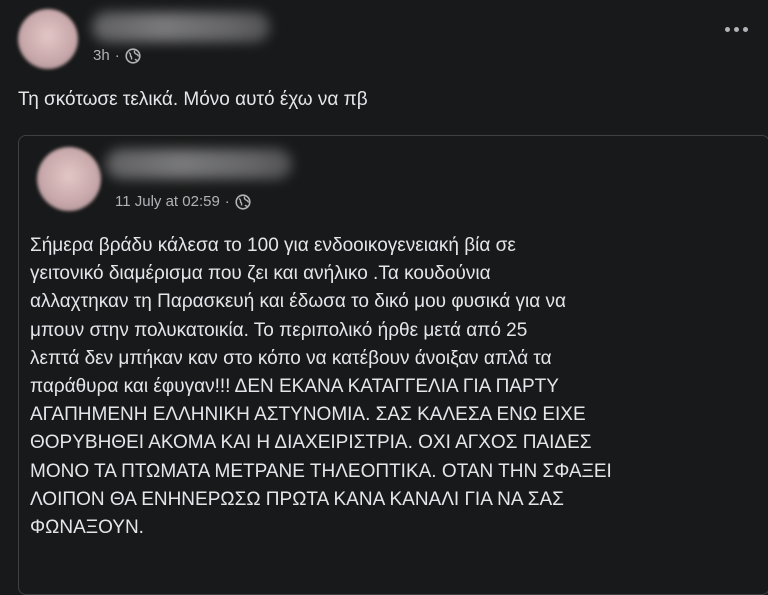 Image resolution: width=768 pixels, height=595 pixels. What do you see at coordinates (48, 39) in the screenshot?
I see `author-avatar` at bounding box center [48, 39].